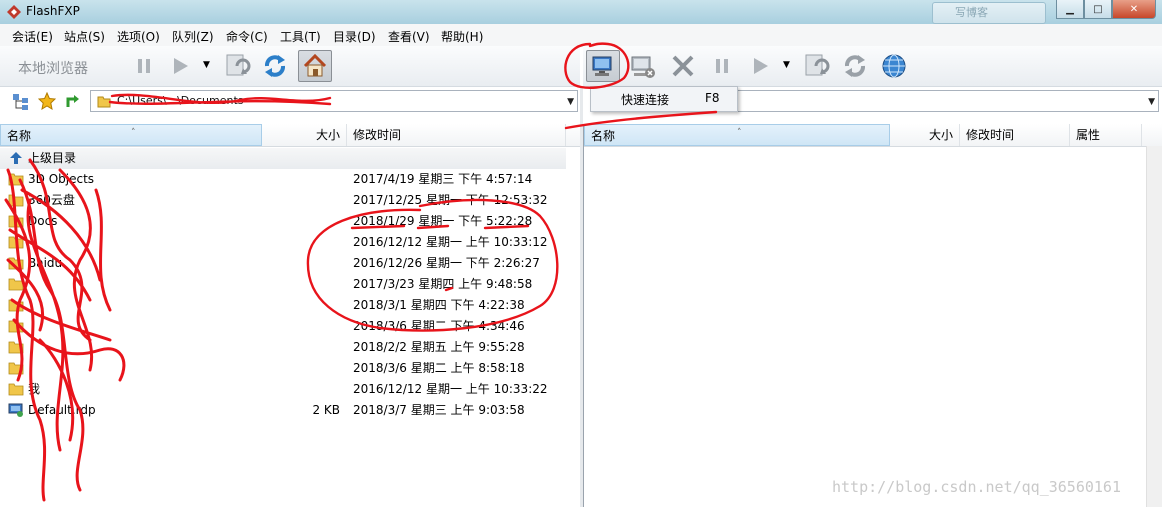 The height and width of the screenshot is (507, 1162). I want to click on maximize-button: □, so click(1098, 9).